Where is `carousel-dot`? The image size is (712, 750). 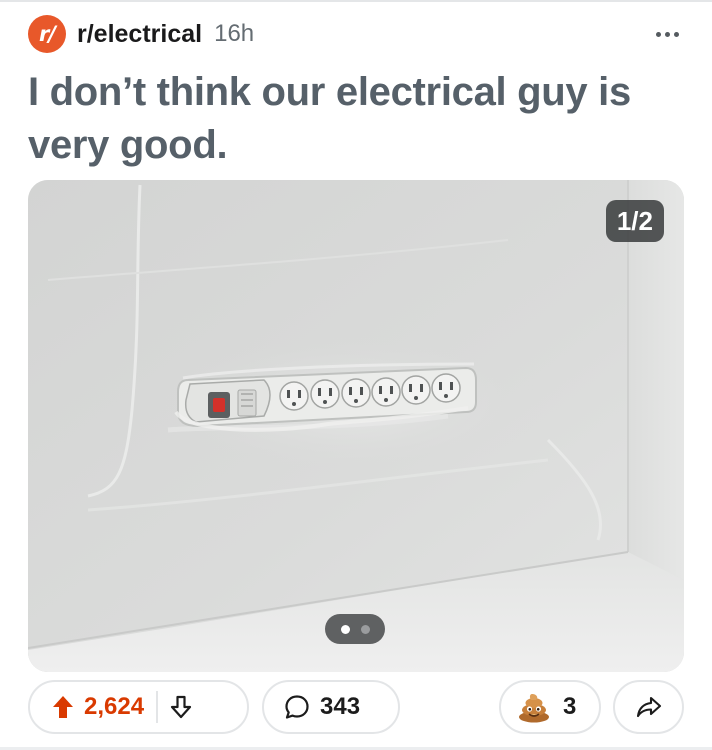 carousel-dot is located at coordinates (365, 629).